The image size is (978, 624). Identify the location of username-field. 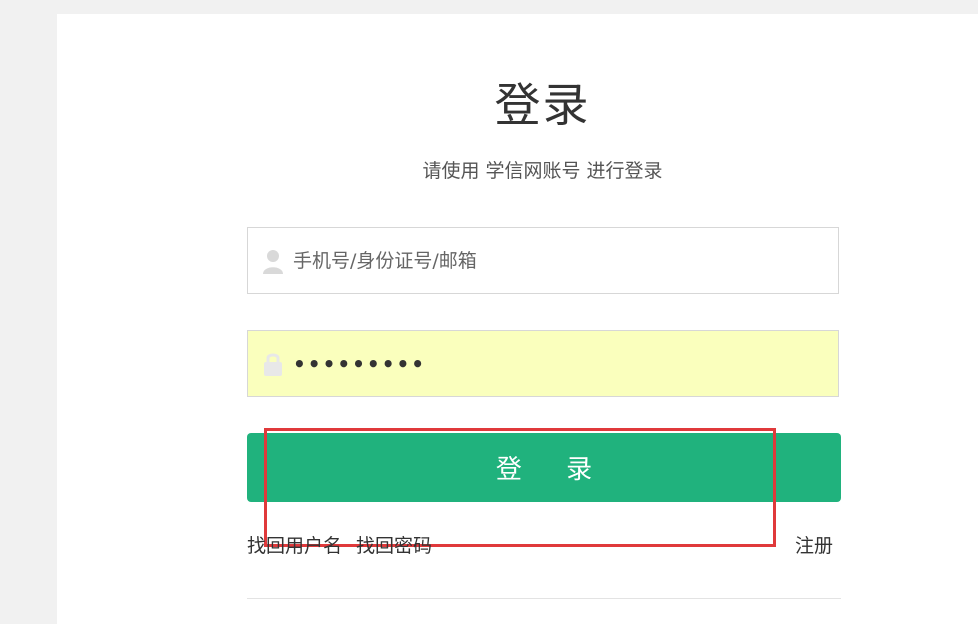
(543, 260).